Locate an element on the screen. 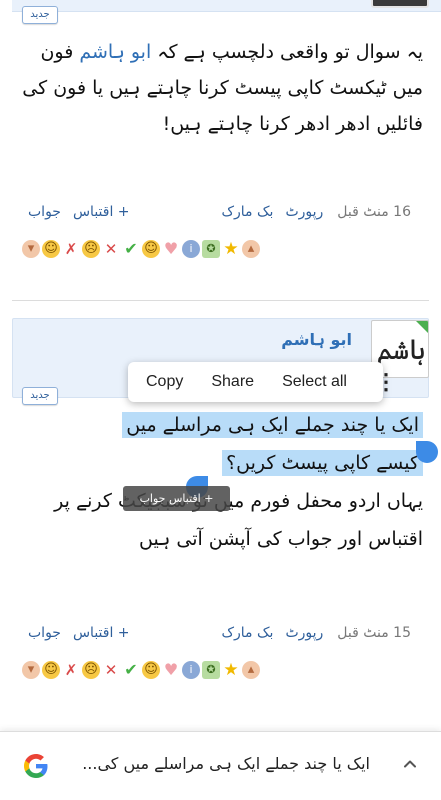 Image resolution: width=441 pixels, height=800 pixels. share-button: Share is located at coordinates (232, 382).